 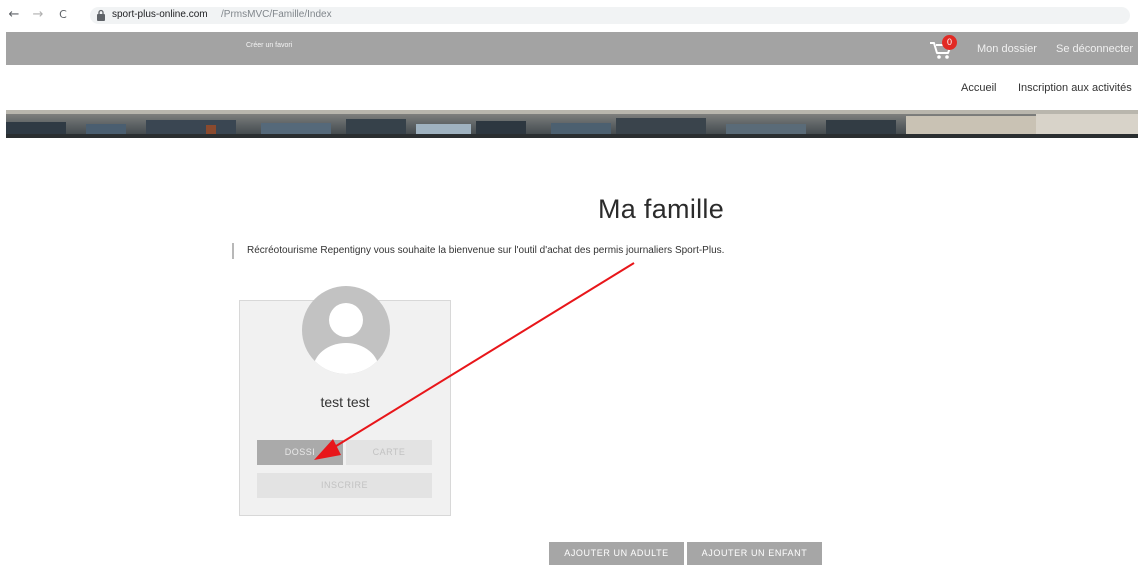 I want to click on url-host: sport-plus-online.com, so click(x=160, y=14).